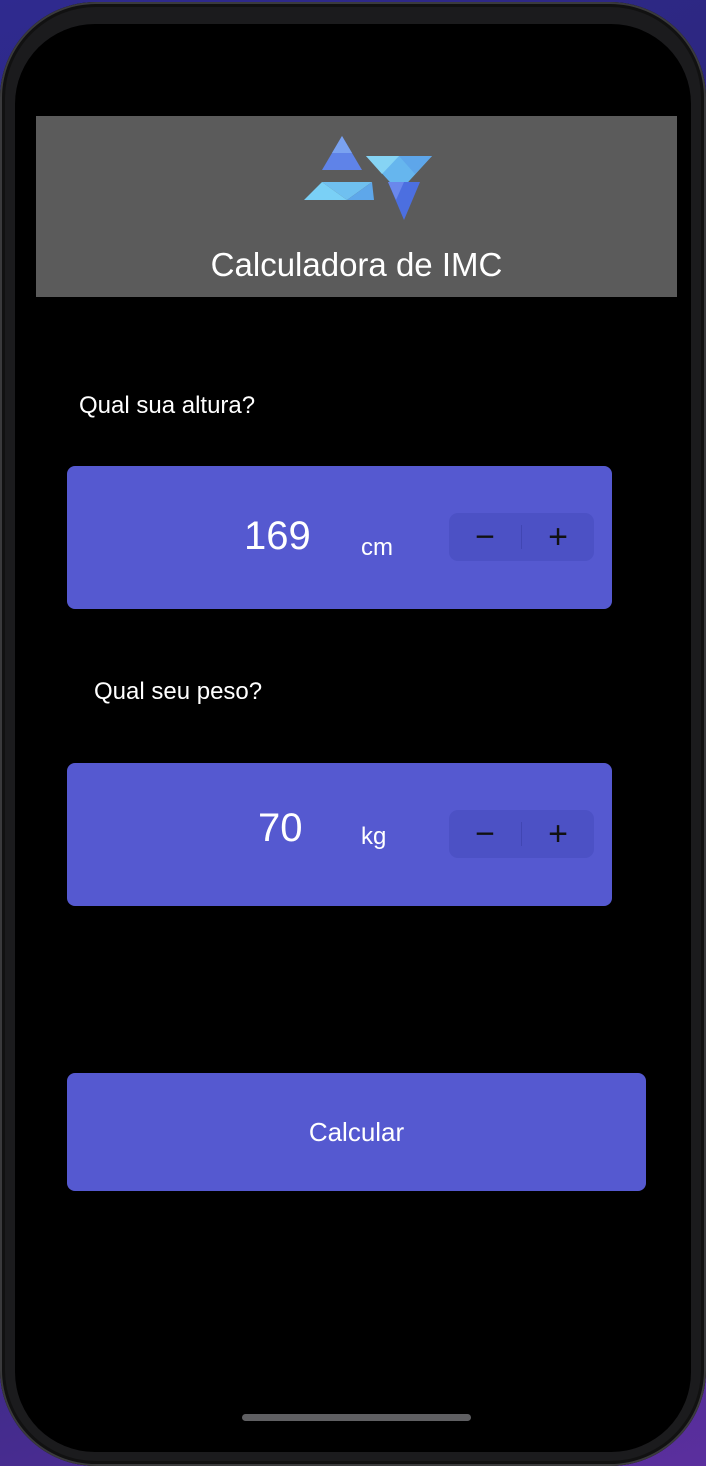 This screenshot has height=1466, width=706. What do you see at coordinates (356, 1417) in the screenshot?
I see `home-indicator` at bounding box center [356, 1417].